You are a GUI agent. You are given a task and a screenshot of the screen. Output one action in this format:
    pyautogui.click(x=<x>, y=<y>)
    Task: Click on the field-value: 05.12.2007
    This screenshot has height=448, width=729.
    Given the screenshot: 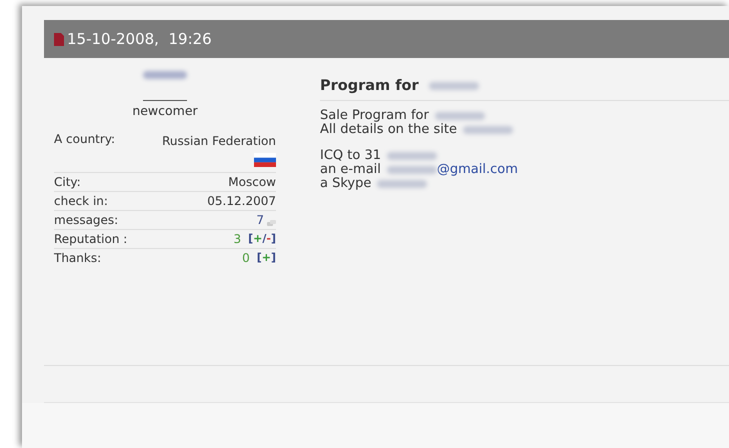 What is the action you would take?
    pyautogui.click(x=241, y=201)
    